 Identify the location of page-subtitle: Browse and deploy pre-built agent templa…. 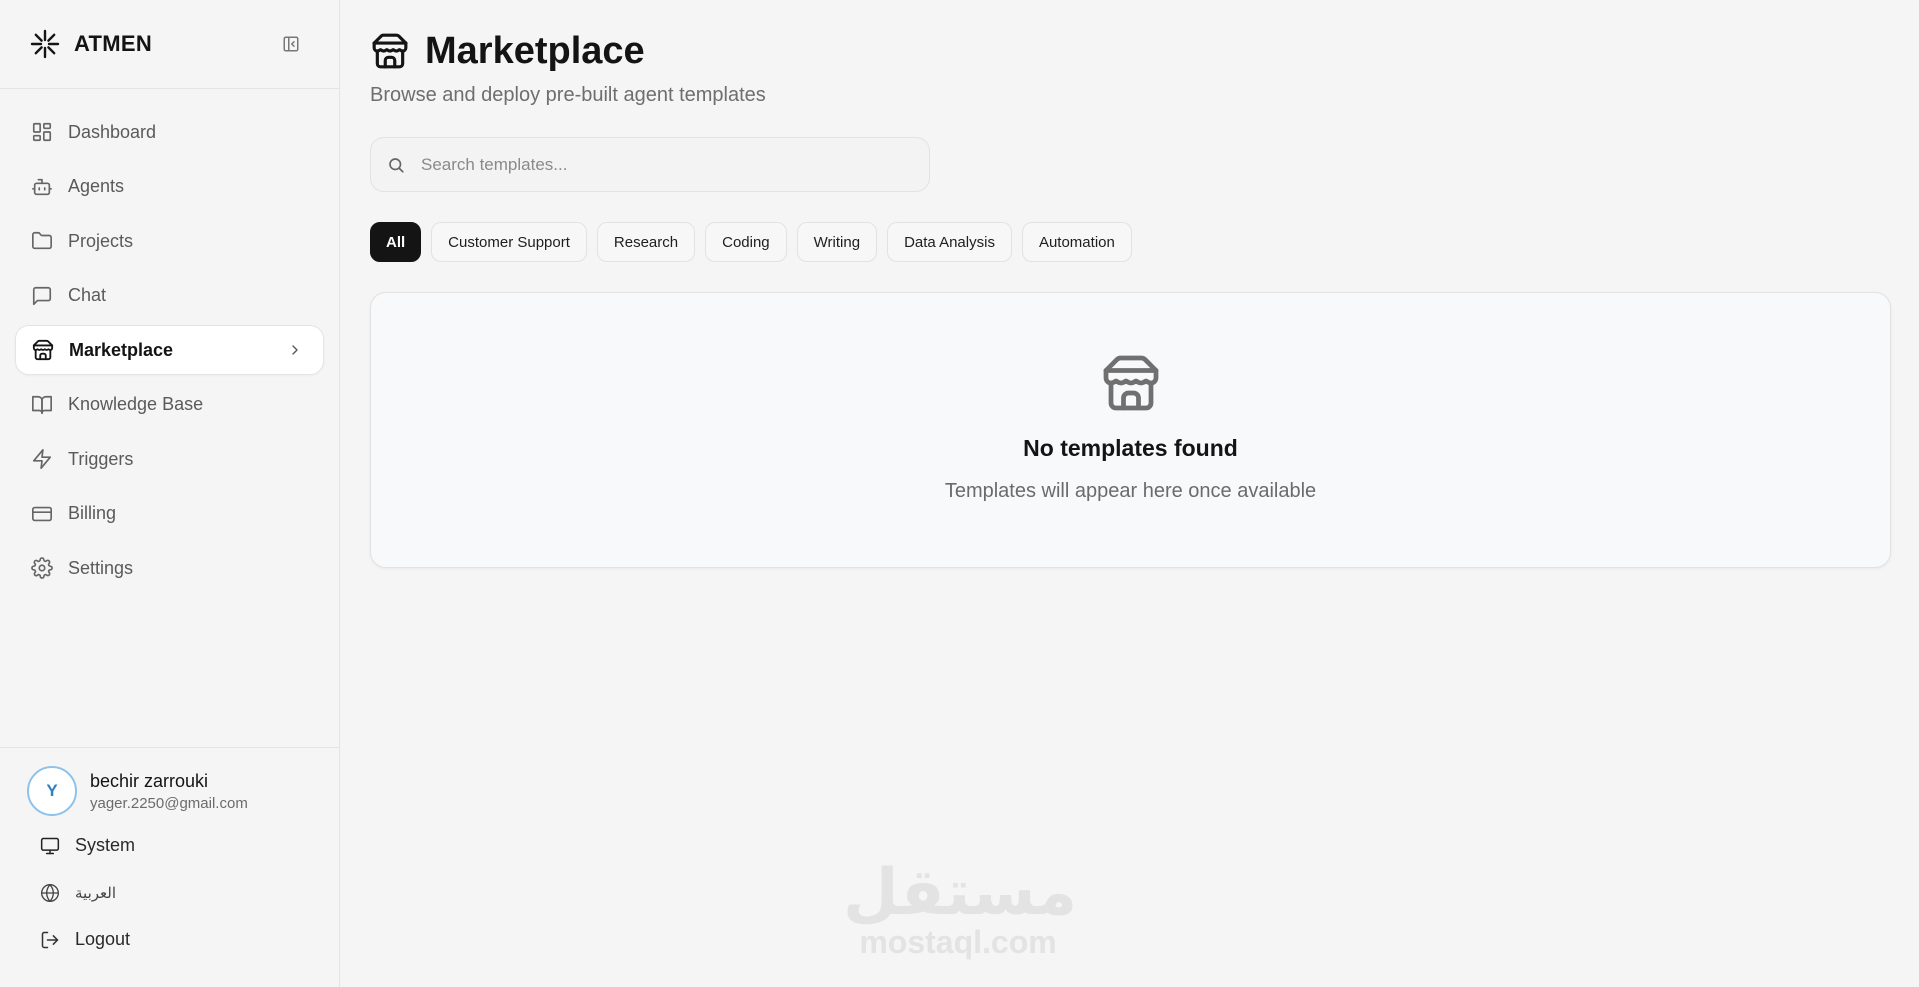
(568, 95).